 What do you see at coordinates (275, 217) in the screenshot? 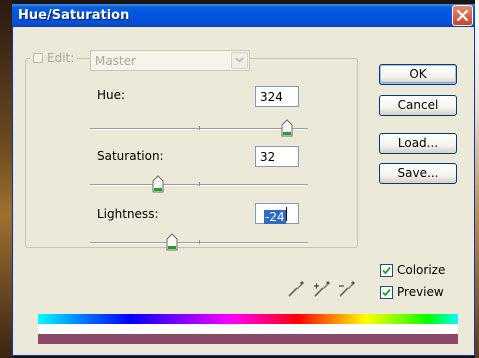
I see `lightness-selected-text: -24` at bounding box center [275, 217].